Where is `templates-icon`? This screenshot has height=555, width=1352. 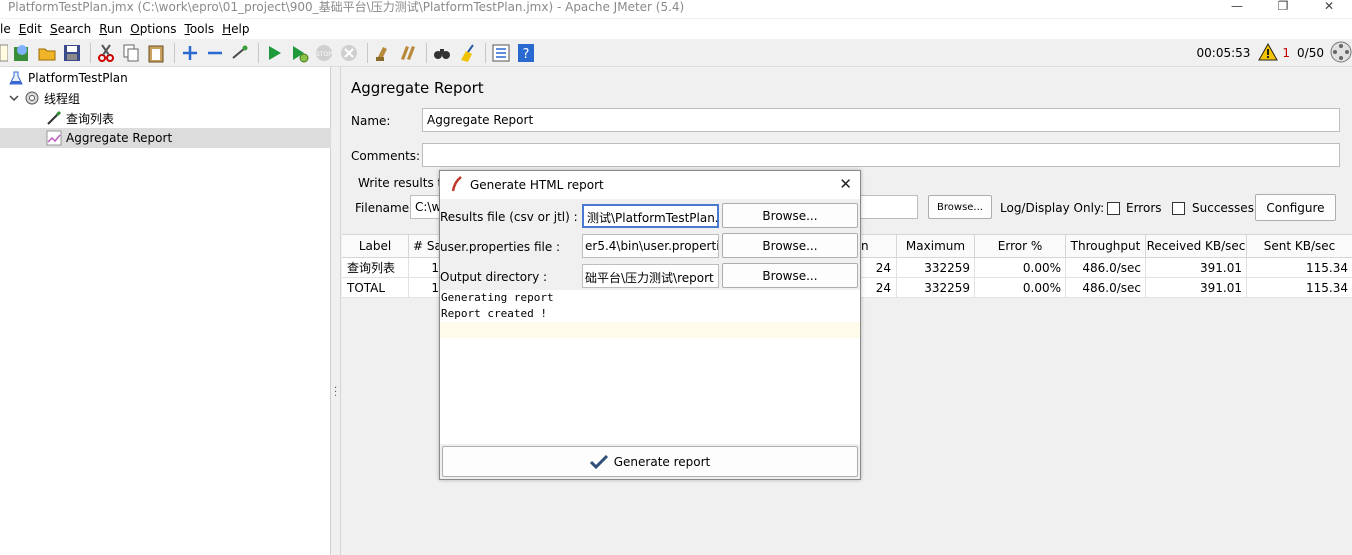
templates-icon is located at coordinates (22, 53).